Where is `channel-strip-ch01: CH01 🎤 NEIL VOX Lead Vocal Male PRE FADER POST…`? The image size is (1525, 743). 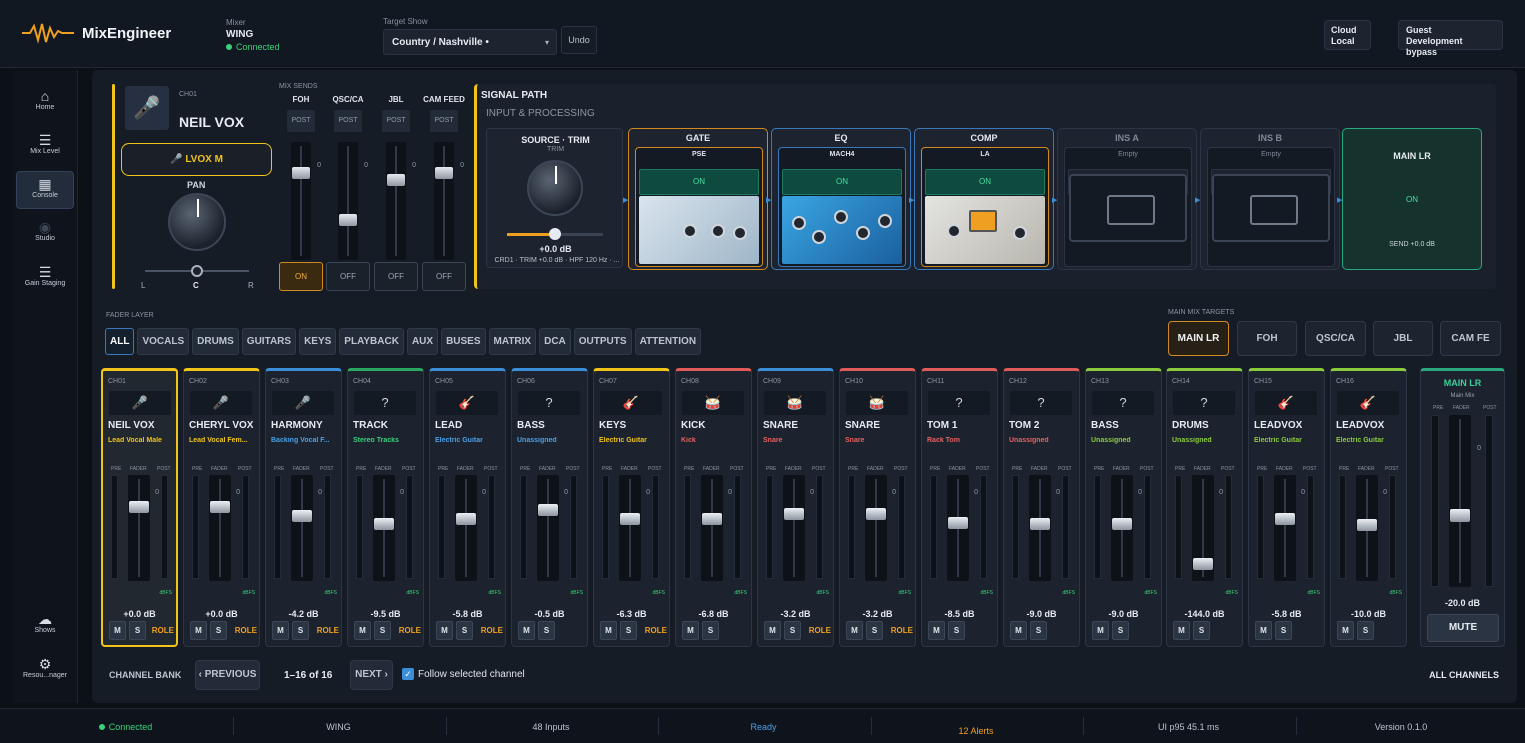
channel-strip-ch01: CH01 🎤 NEIL VOX Lead Vocal Male PRE FADER POST… is located at coordinates (139, 507).